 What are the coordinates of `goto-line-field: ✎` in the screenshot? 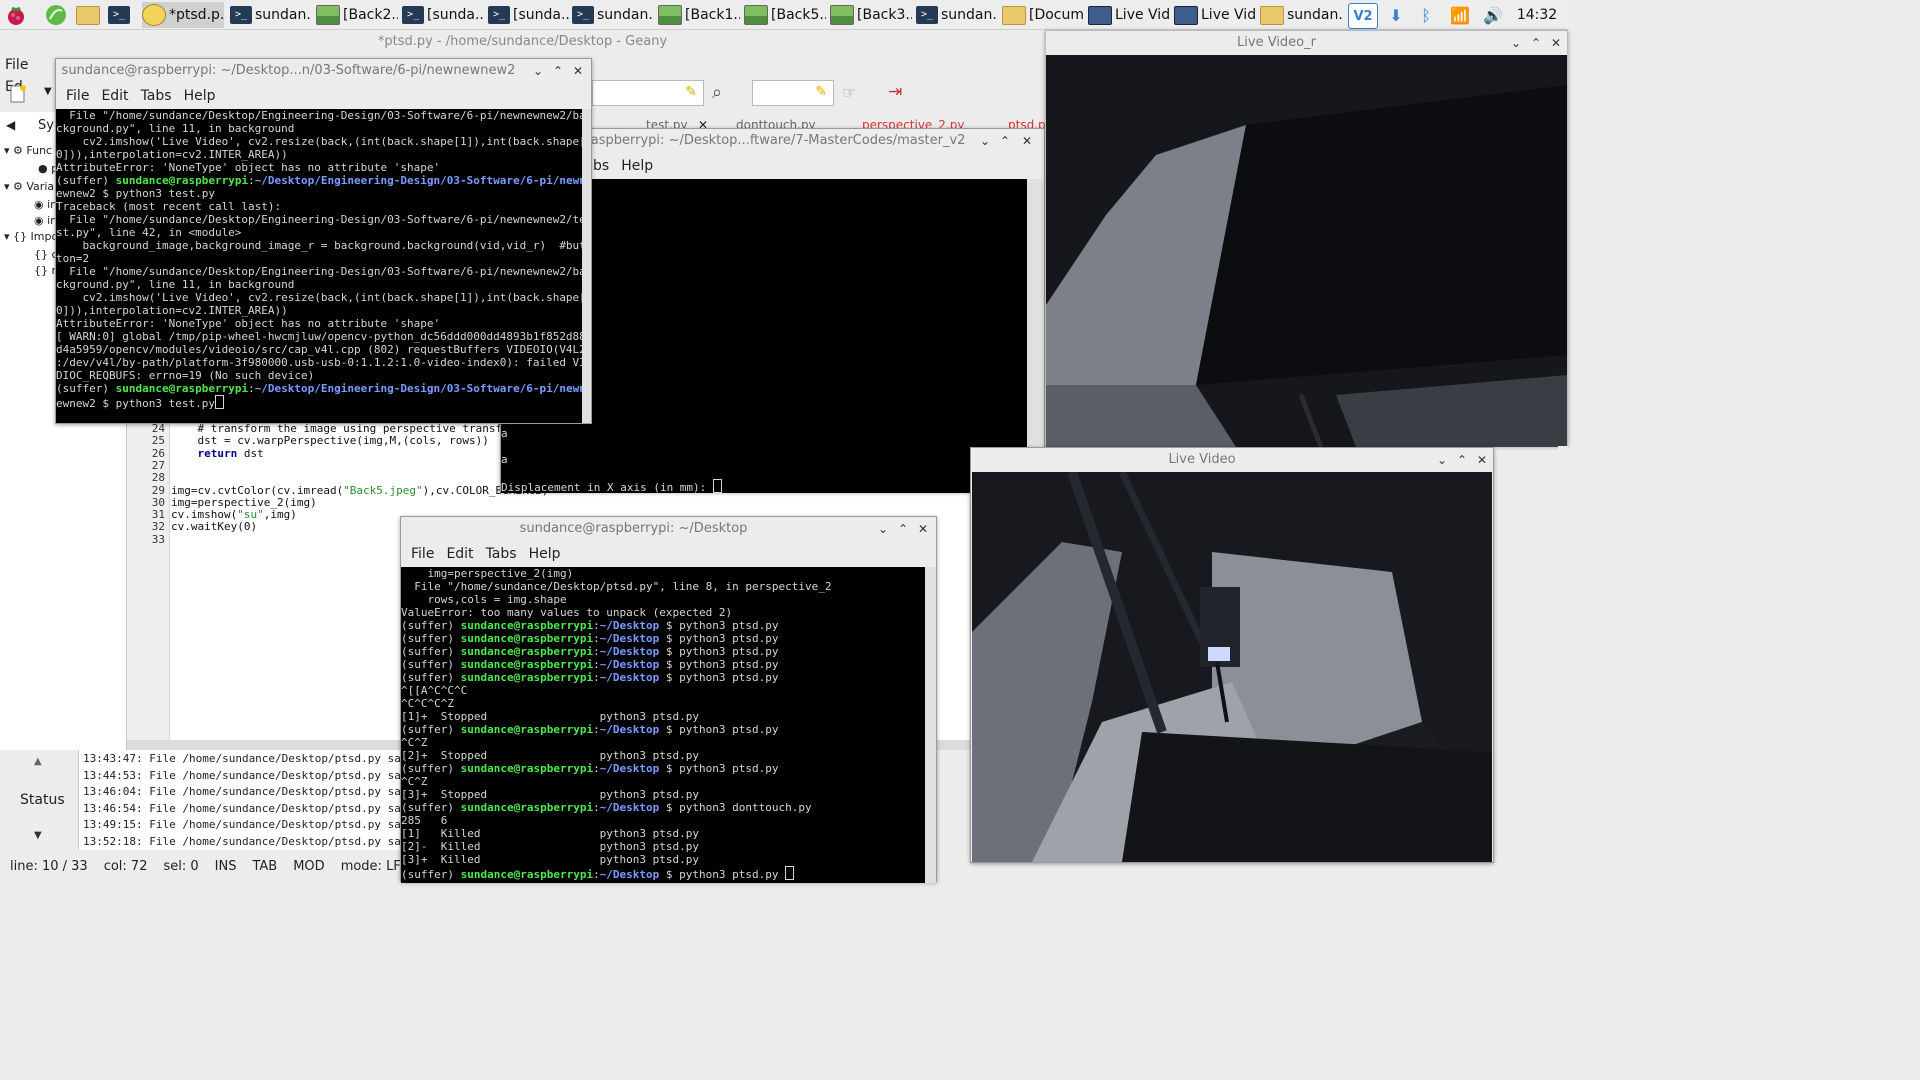 It's located at (793, 93).